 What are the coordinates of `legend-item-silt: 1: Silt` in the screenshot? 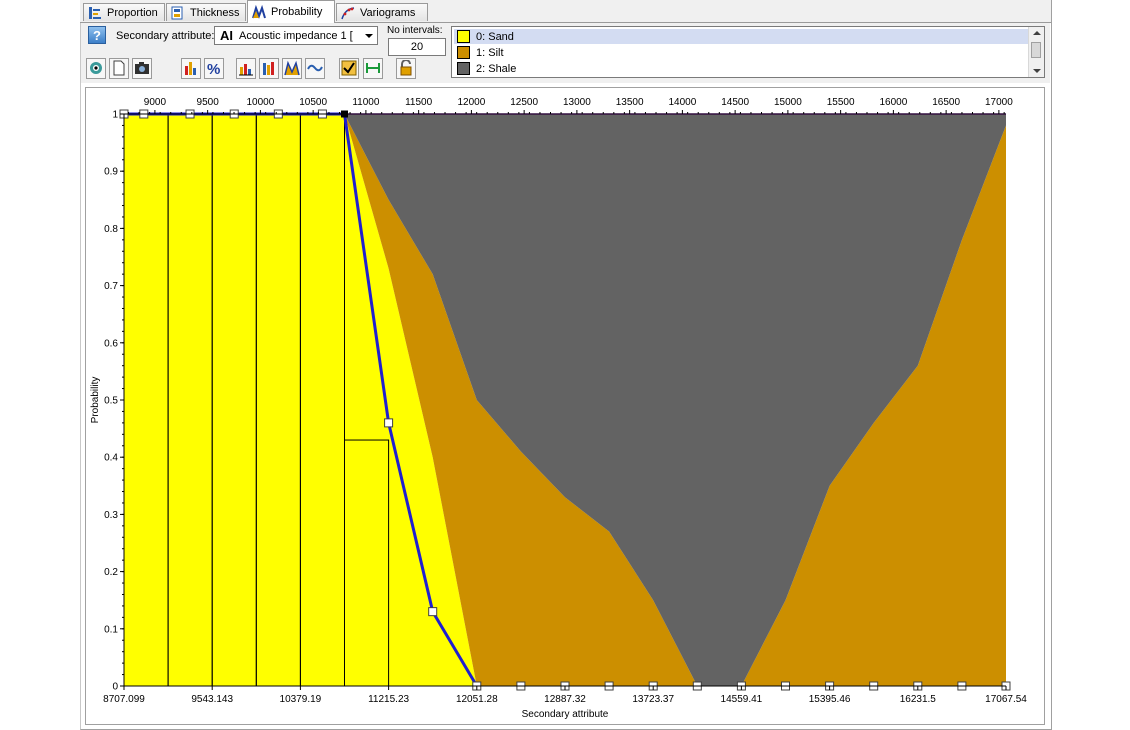 It's located at (741, 52).